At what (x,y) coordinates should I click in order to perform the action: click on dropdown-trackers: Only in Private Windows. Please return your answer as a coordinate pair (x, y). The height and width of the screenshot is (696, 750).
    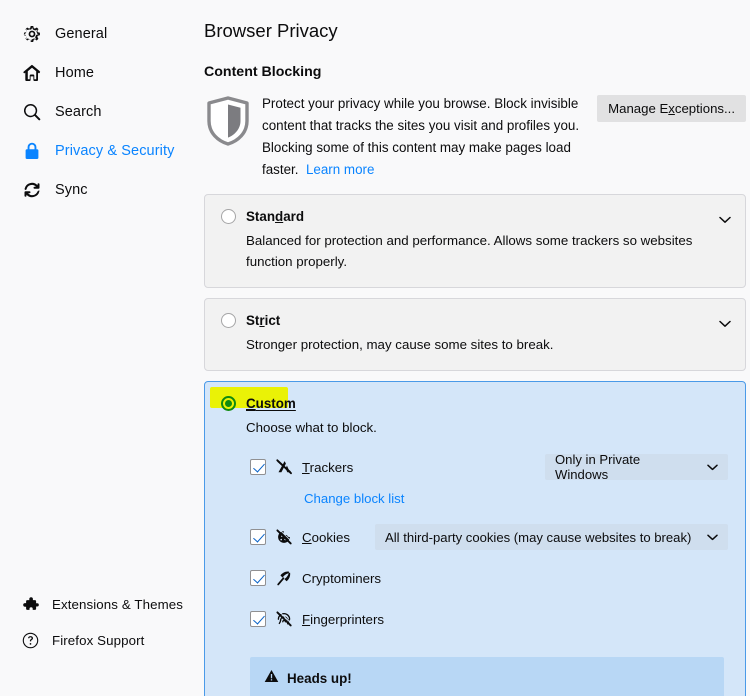
    Looking at the image, I should click on (636, 467).